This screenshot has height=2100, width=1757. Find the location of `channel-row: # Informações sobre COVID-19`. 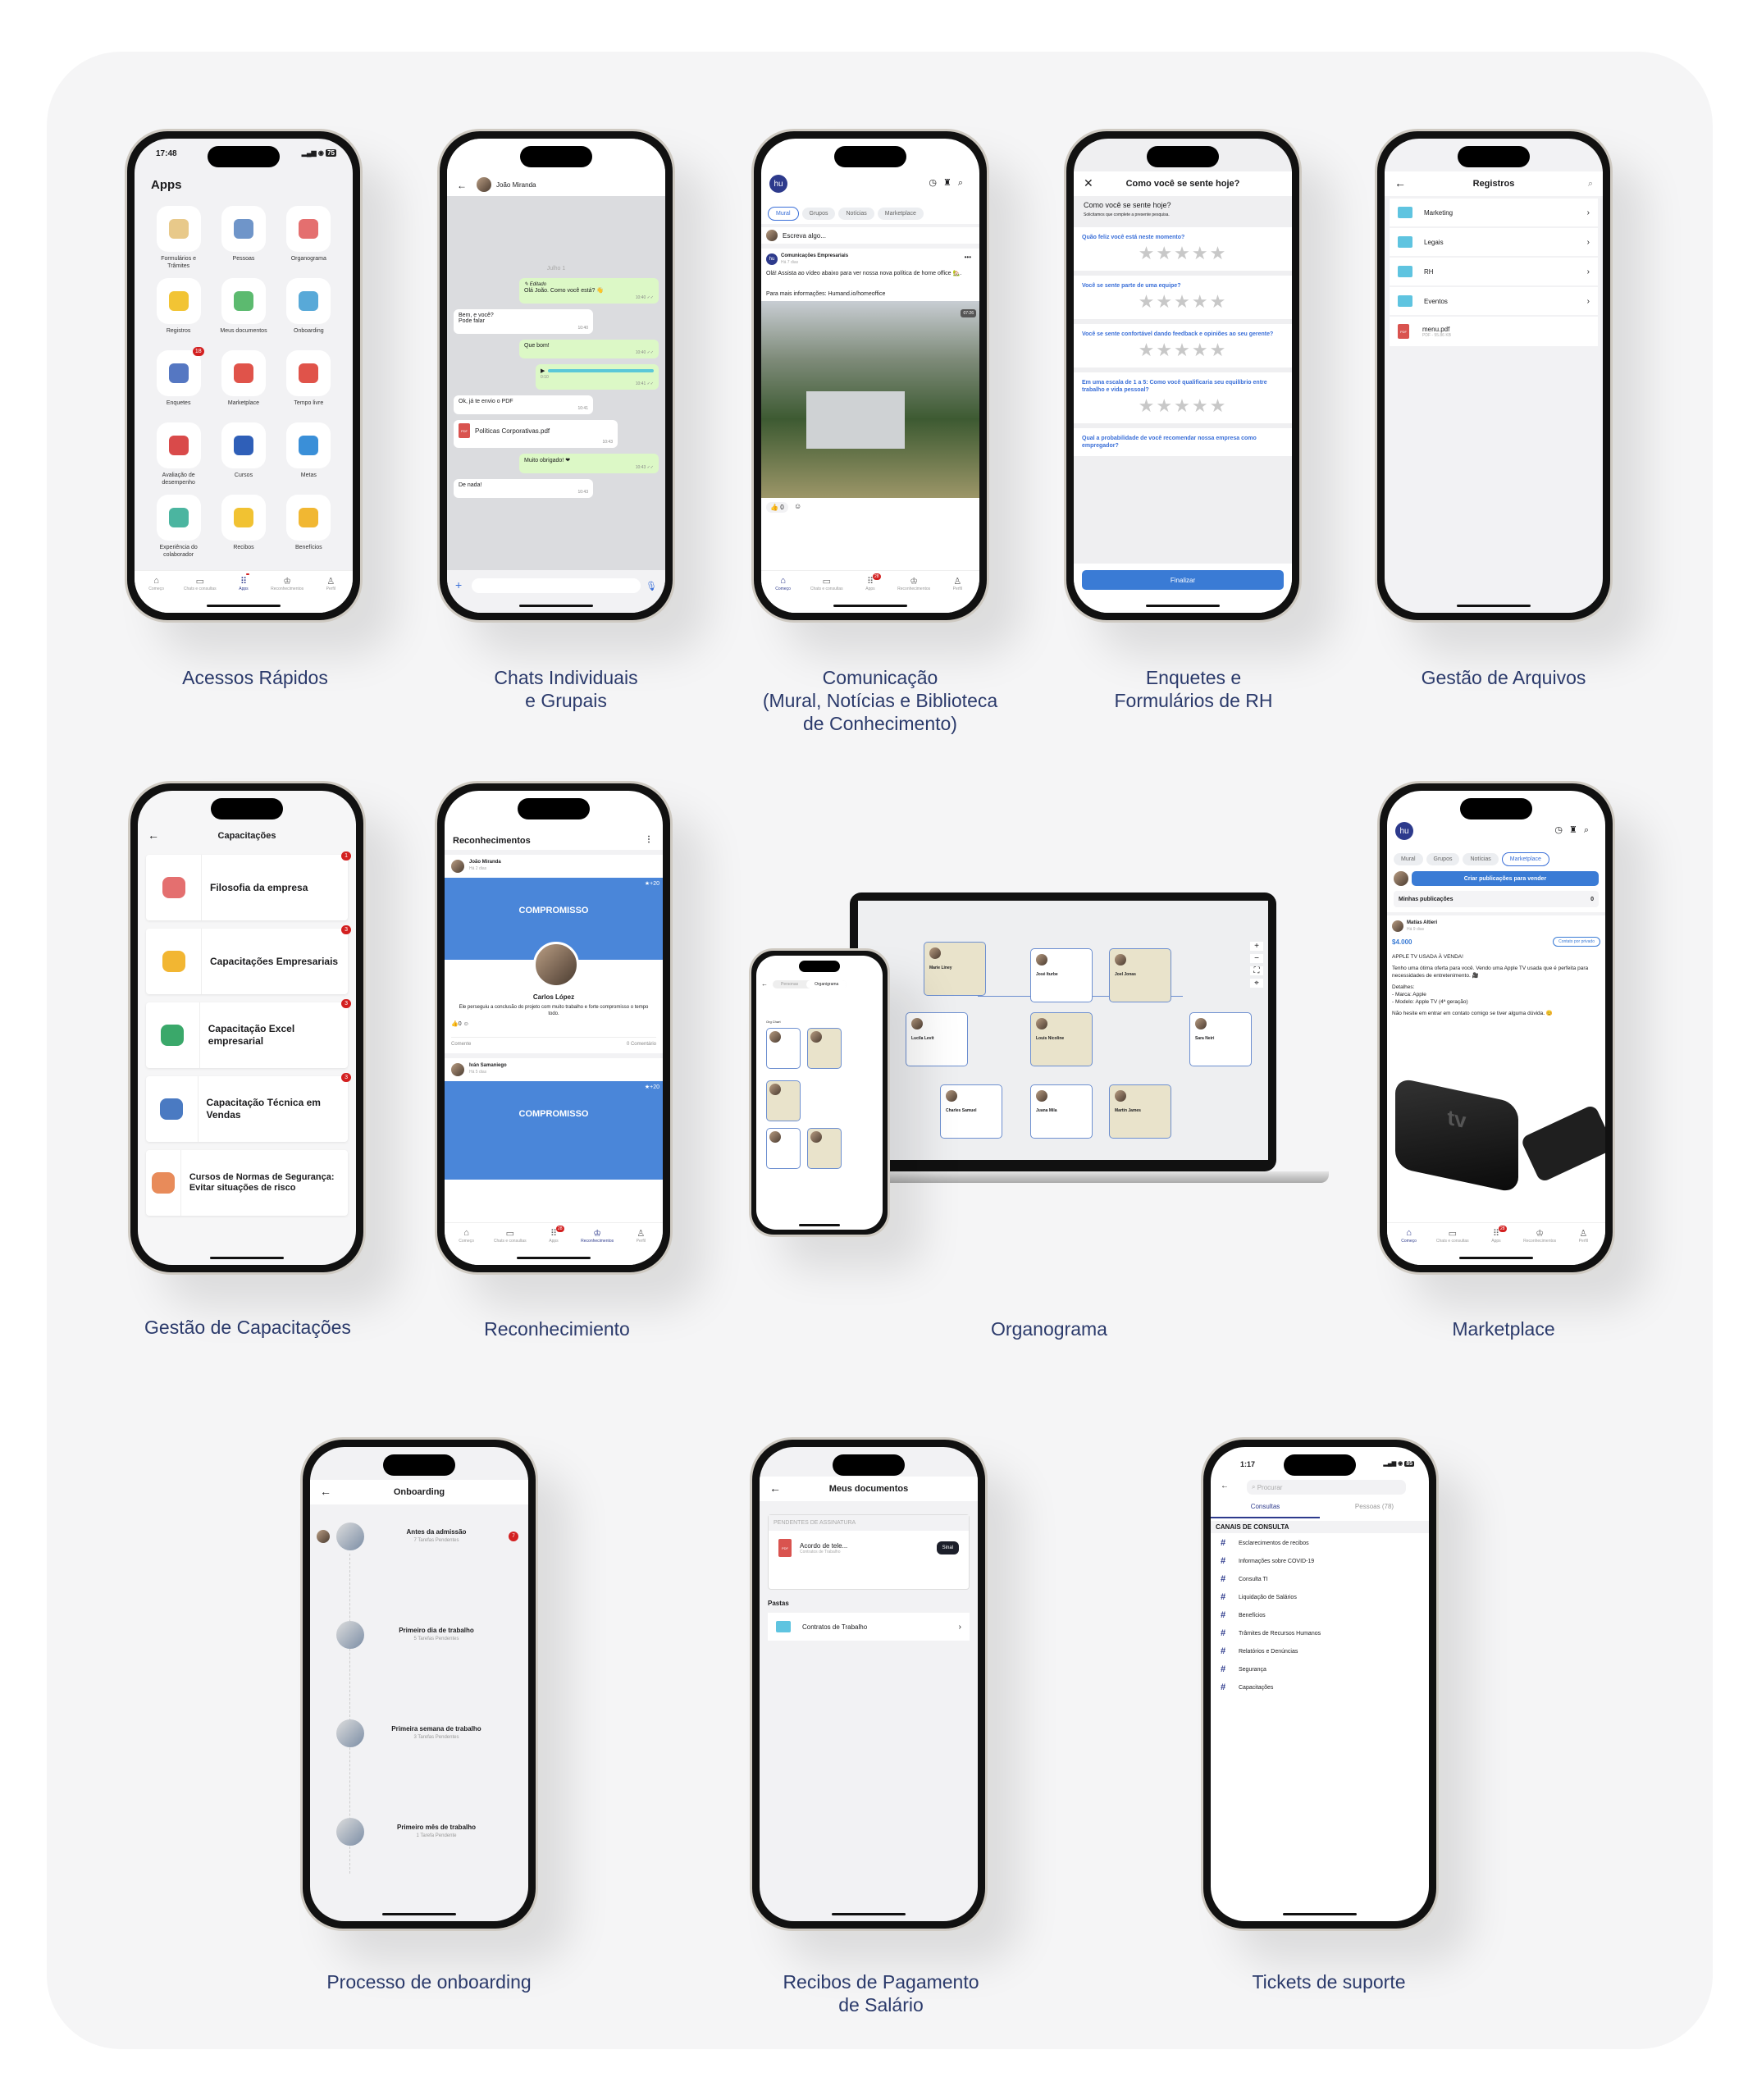

channel-row: # Informações sobre COVID-19 is located at coordinates (1320, 1561).